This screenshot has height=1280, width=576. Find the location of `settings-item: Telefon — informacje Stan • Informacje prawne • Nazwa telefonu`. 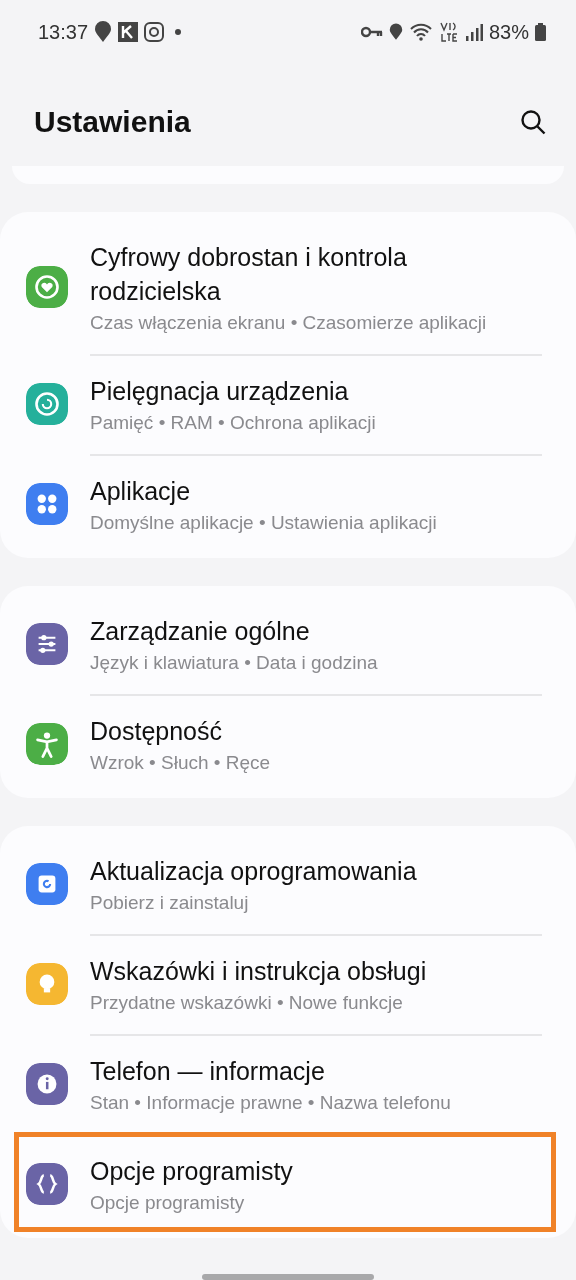

settings-item: Telefon — informacje Stan • Informacje prawne • Nazwa telefonu is located at coordinates (288, 1082).